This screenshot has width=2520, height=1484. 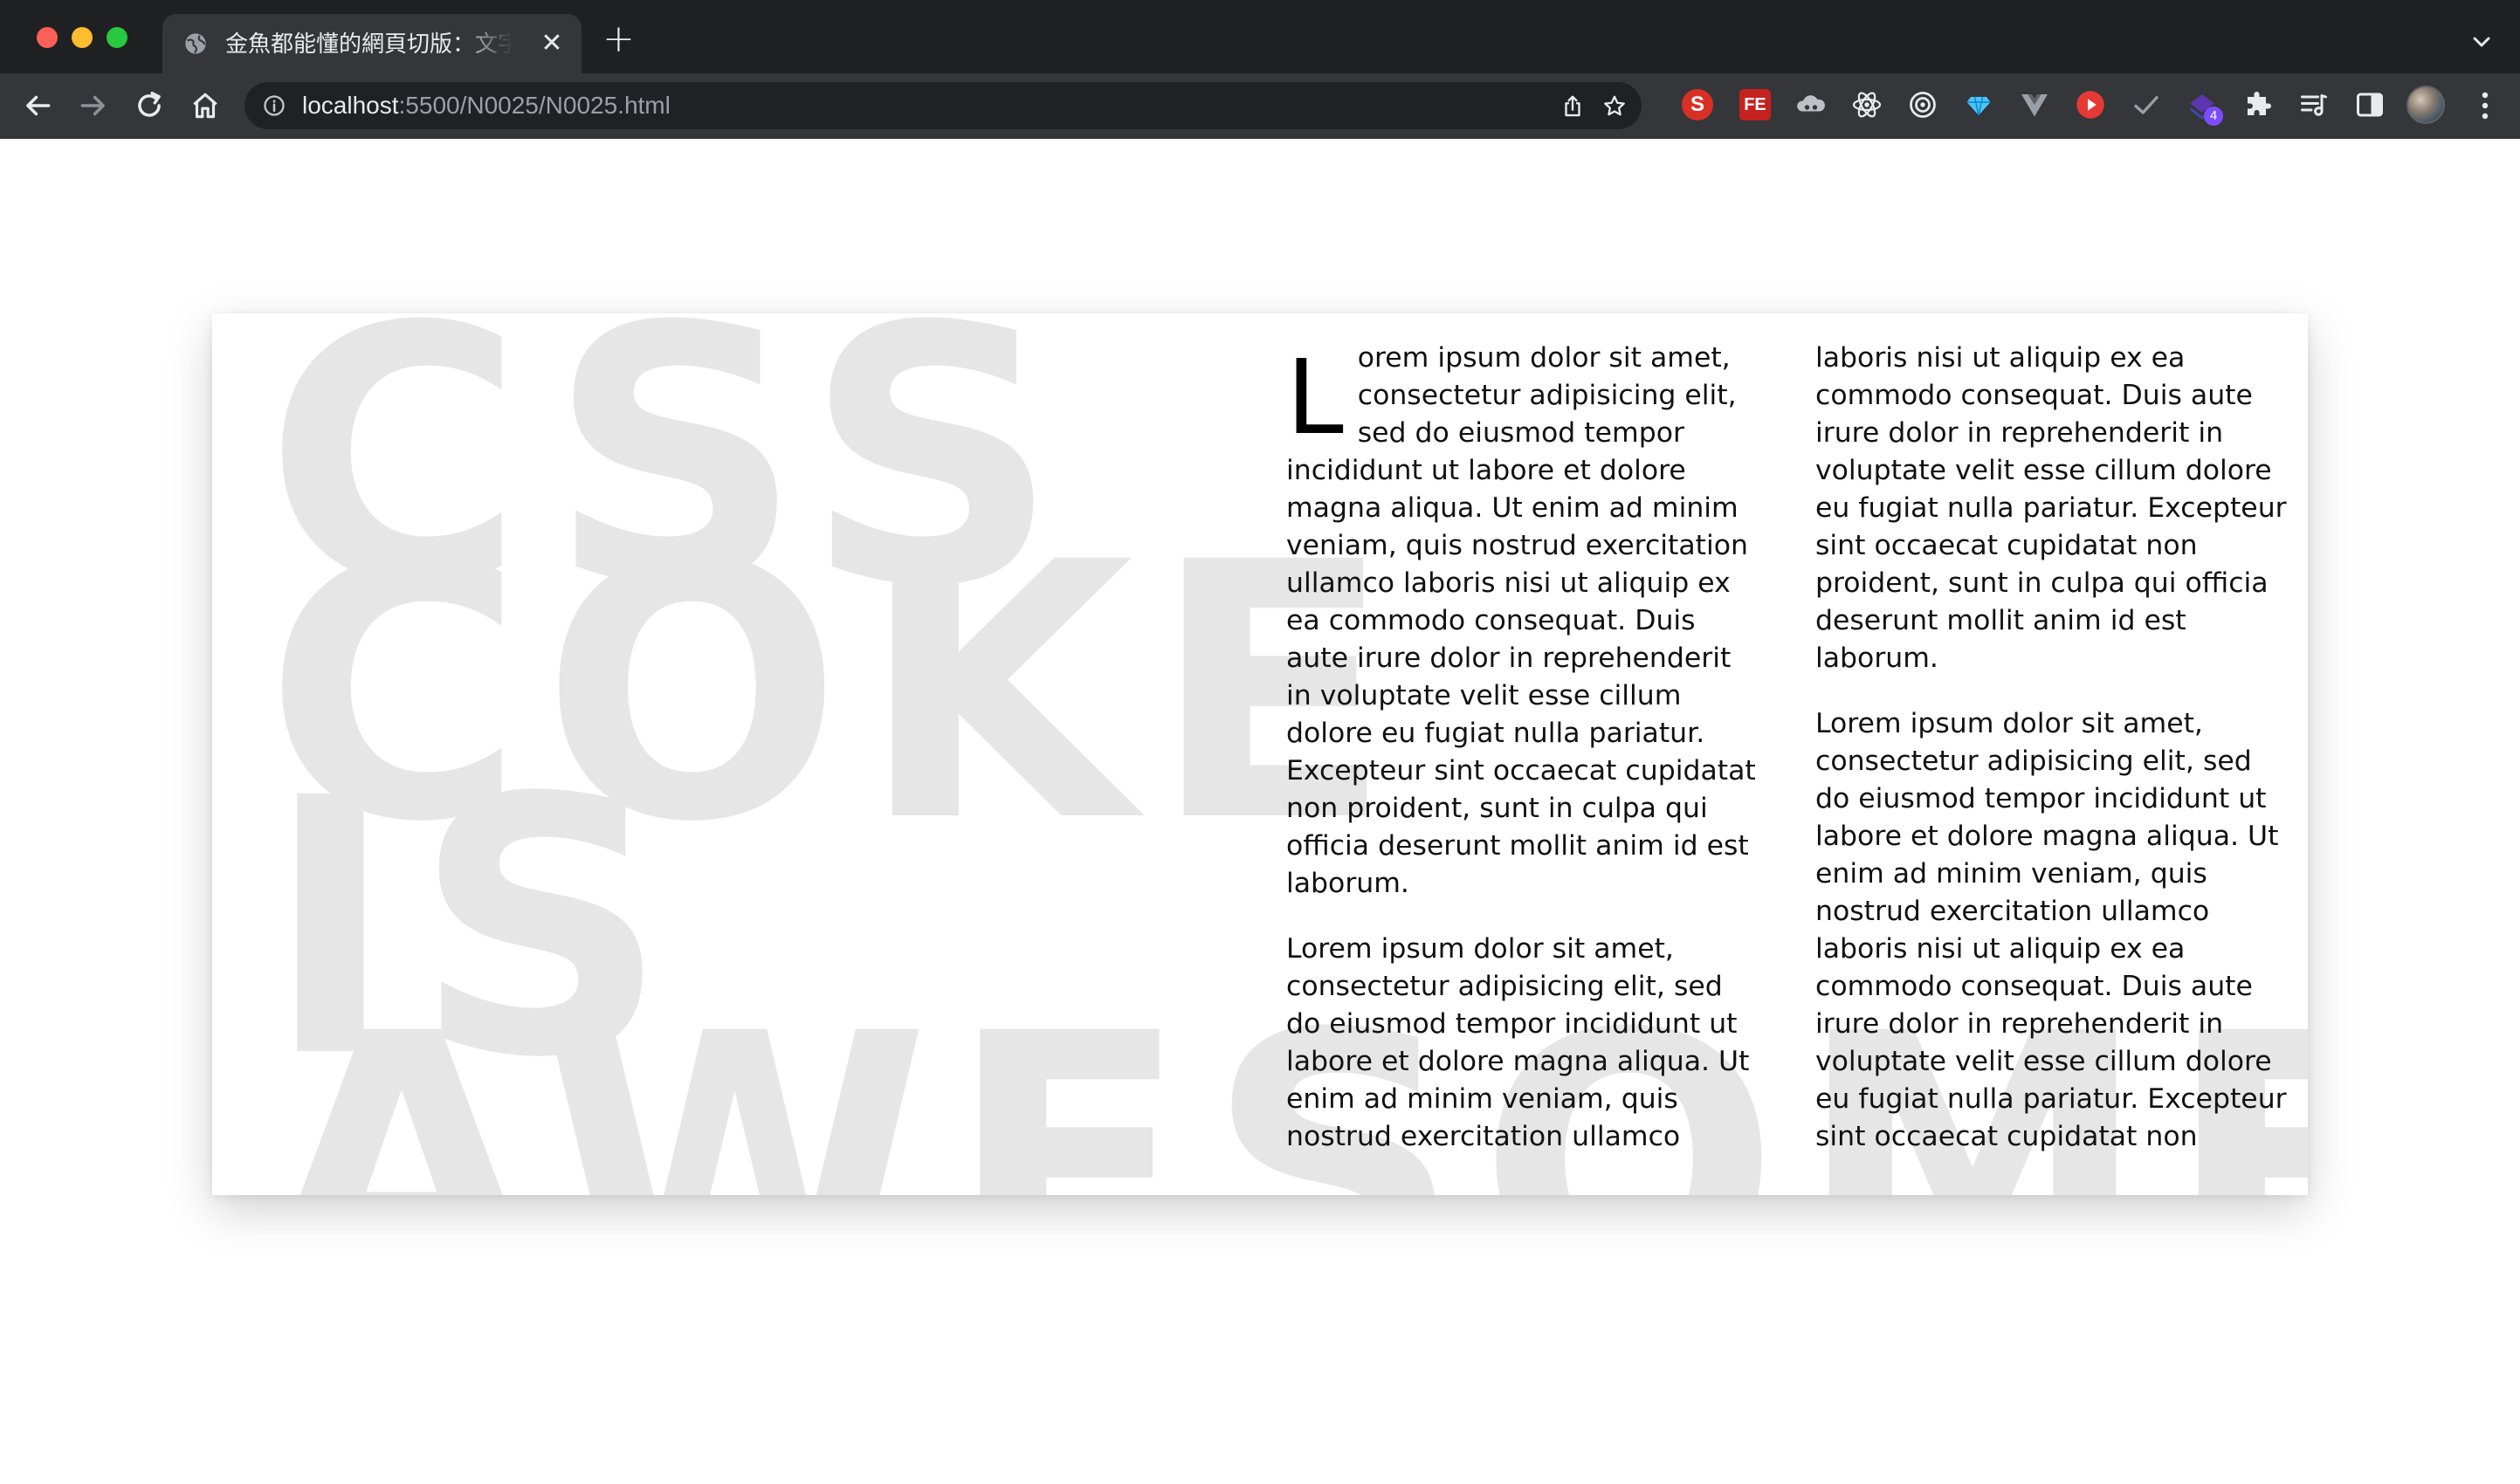 What do you see at coordinates (2370, 104) in the screenshot?
I see `side-panel-icon` at bounding box center [2370, 104].